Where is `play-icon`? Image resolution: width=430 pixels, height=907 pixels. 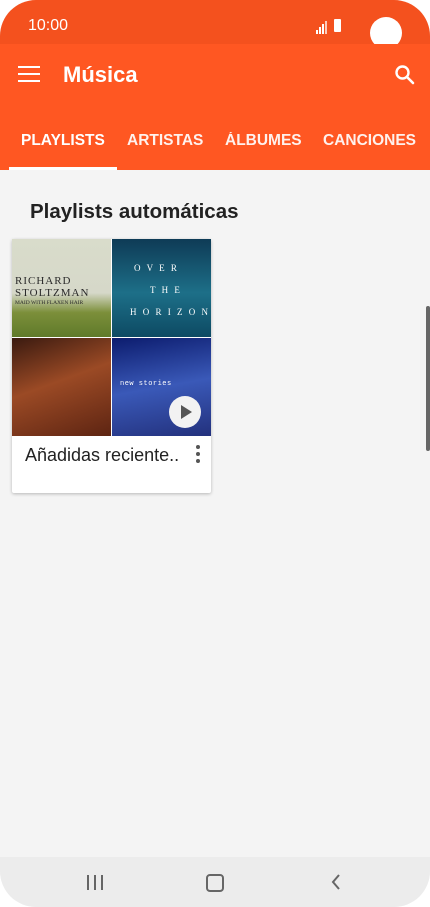
play-icon is located at coordinates (186, 412).